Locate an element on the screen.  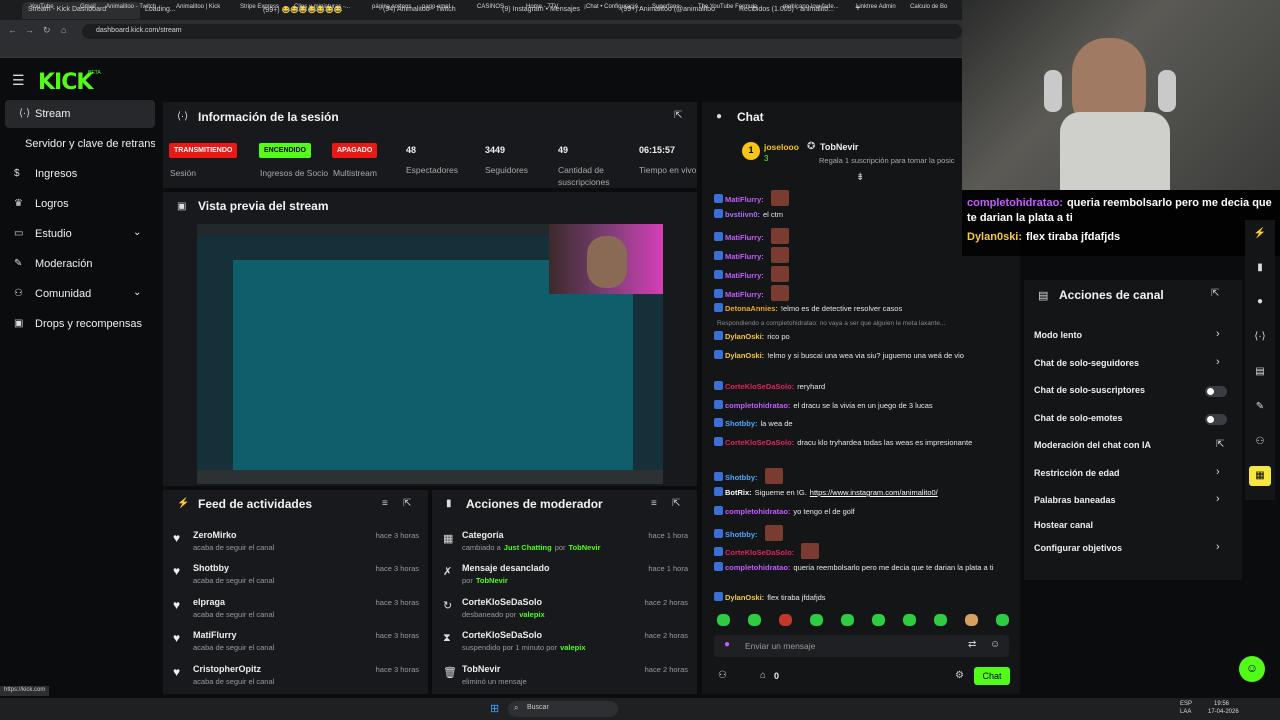
mic-icon: ● is located at coordinates (727, 644).